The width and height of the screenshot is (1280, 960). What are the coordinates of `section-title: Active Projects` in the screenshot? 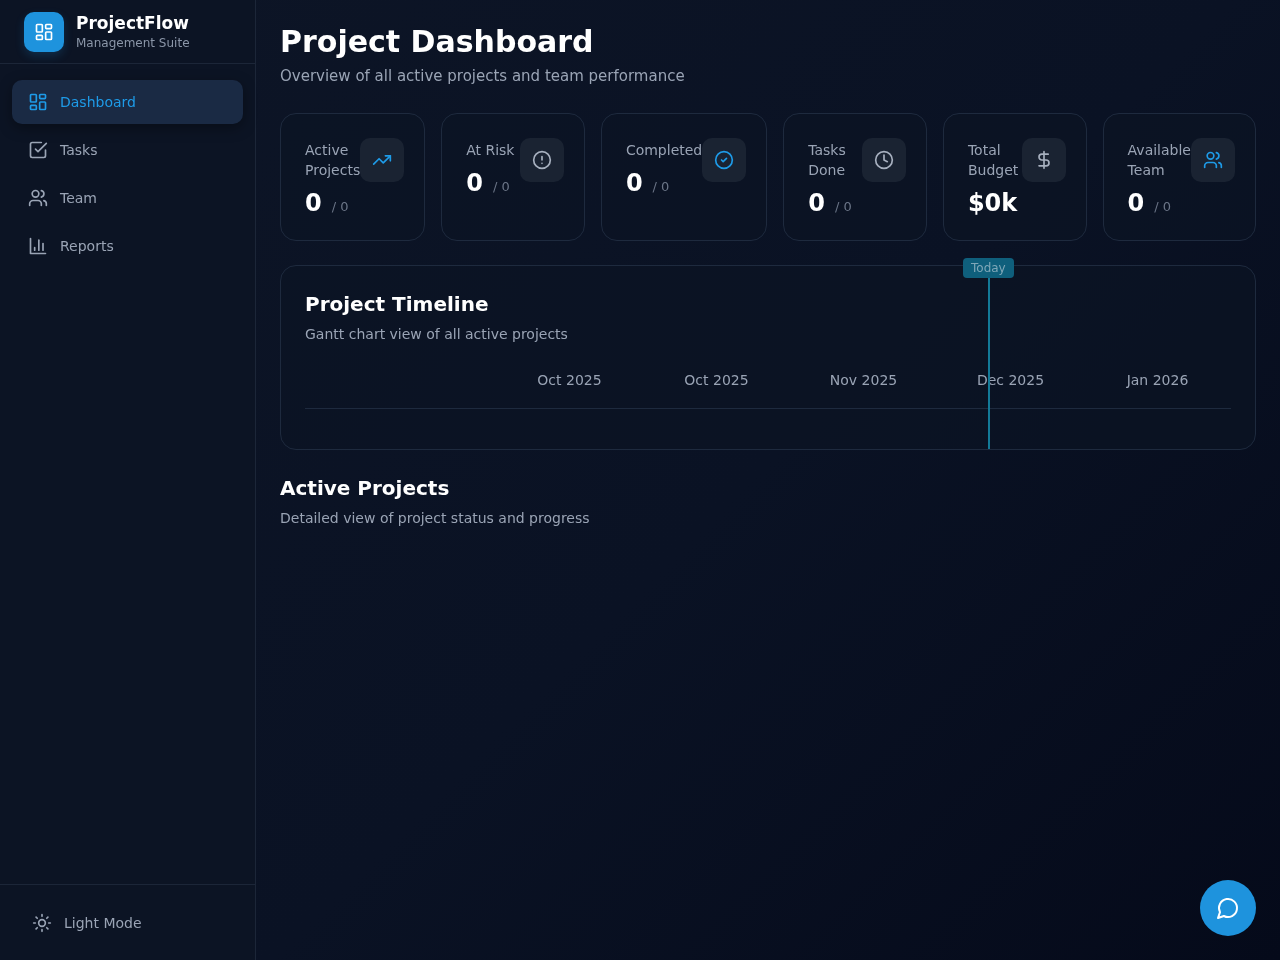 It's located at (365, 488).